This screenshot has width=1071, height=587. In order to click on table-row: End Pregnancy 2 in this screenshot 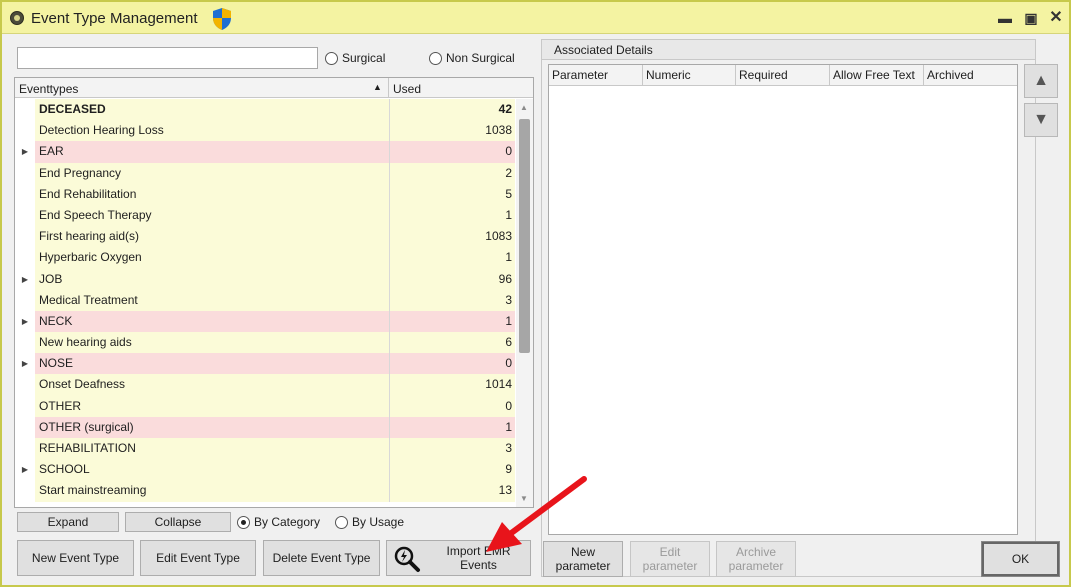, I will do `click(265, 173)`.